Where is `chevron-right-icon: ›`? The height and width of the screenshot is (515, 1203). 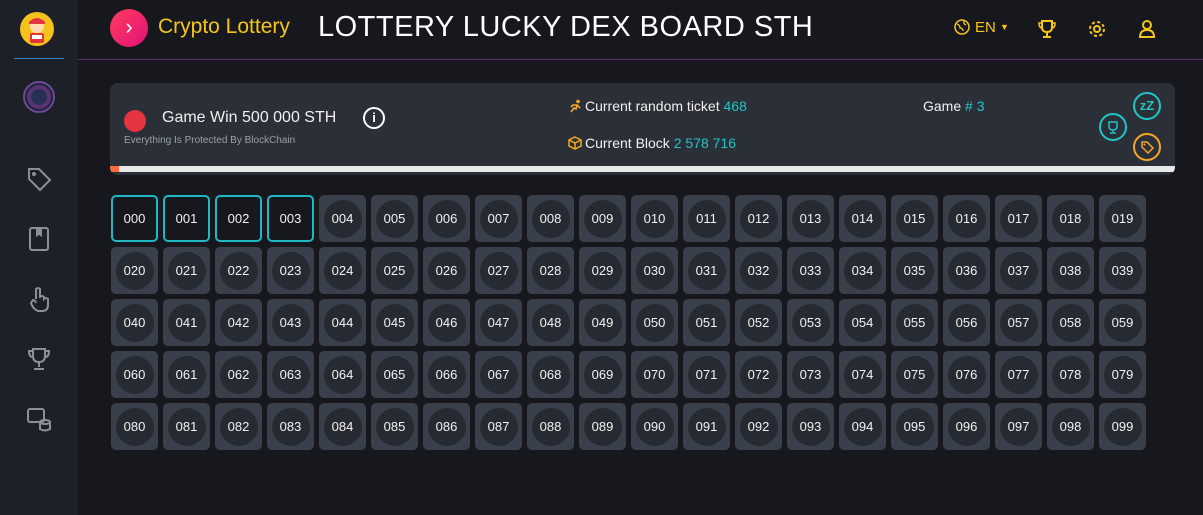 chevron-right-icon: › is located at coordinates (129, 28).